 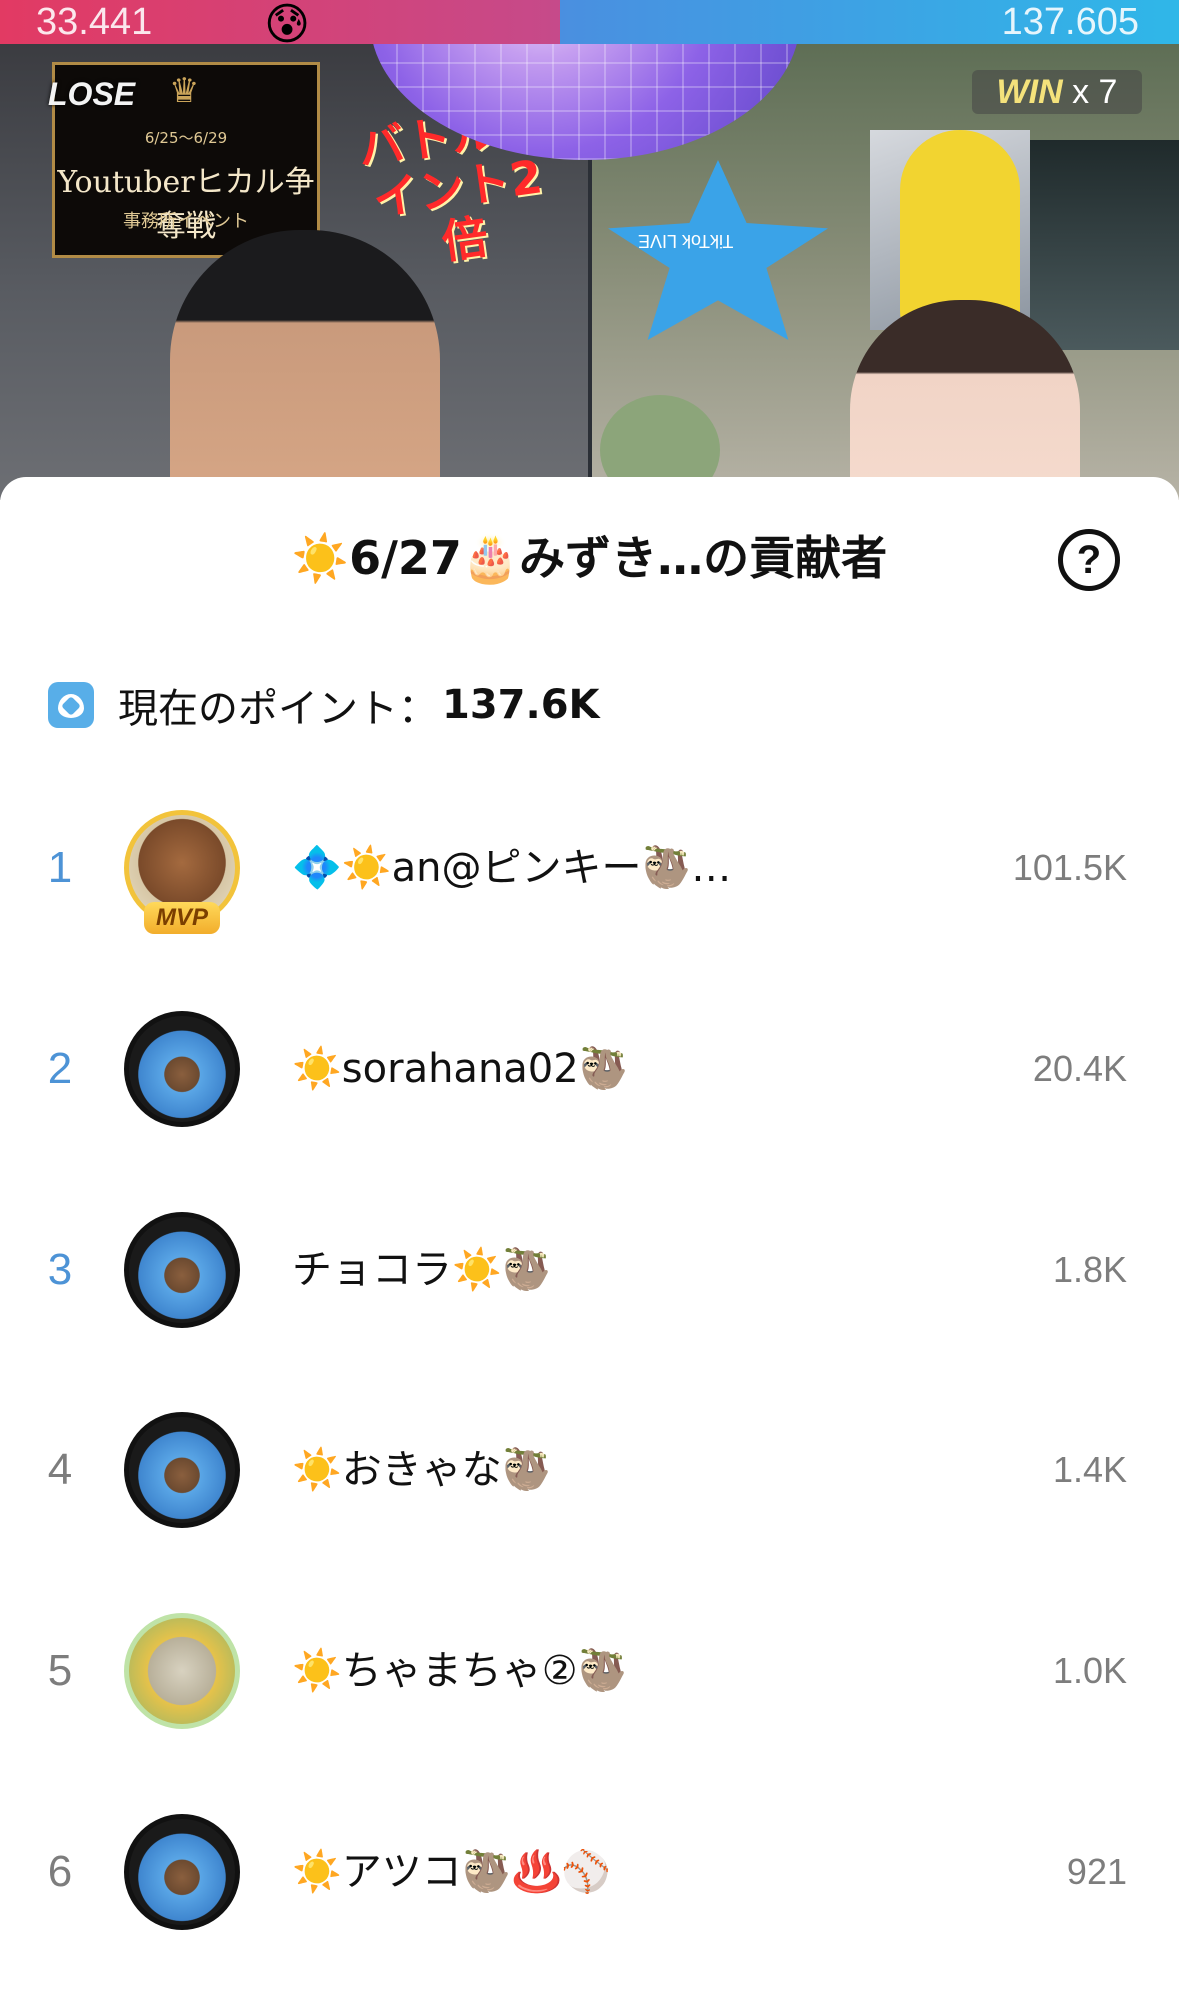 I want to click on event-dates: 6/25～6/29, so click(x=186, y=138).